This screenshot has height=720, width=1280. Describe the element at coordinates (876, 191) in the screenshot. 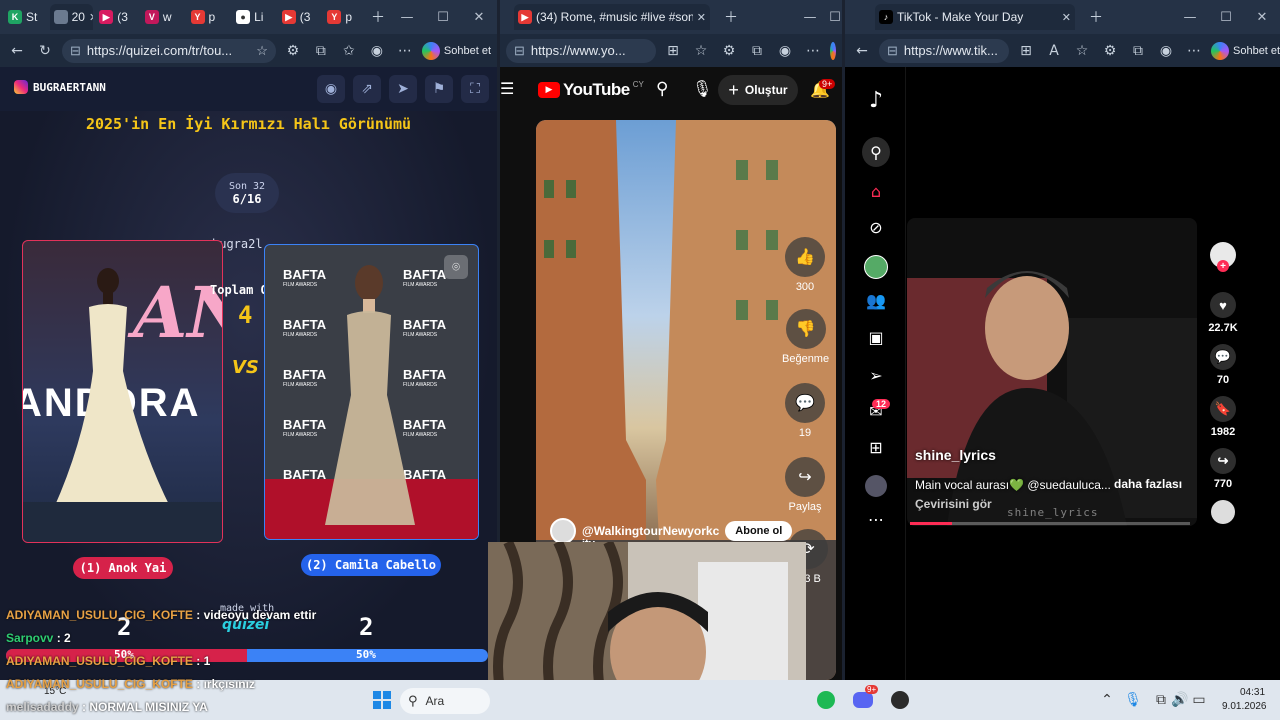

I see `home-icon: ⌂` at that location.